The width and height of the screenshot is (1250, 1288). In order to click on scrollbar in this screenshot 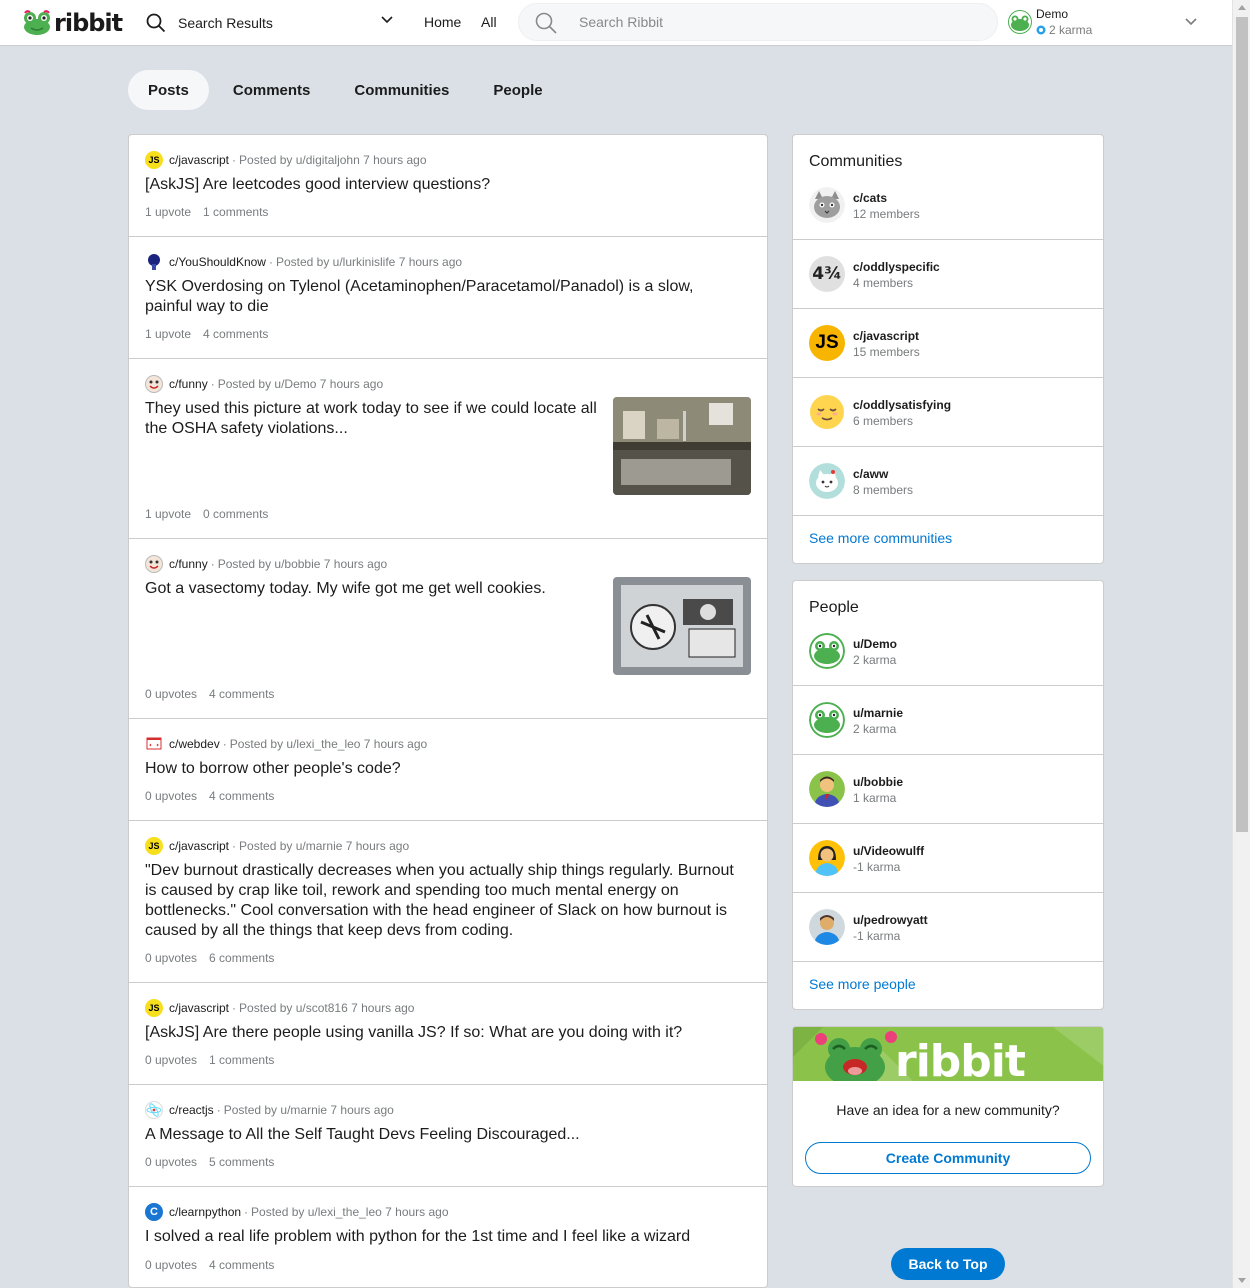, I will do `click(1241, 644)`.